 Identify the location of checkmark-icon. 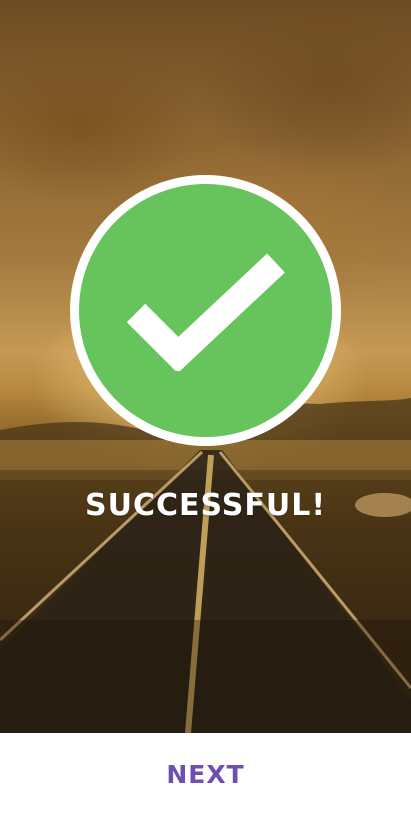
(205, 312).